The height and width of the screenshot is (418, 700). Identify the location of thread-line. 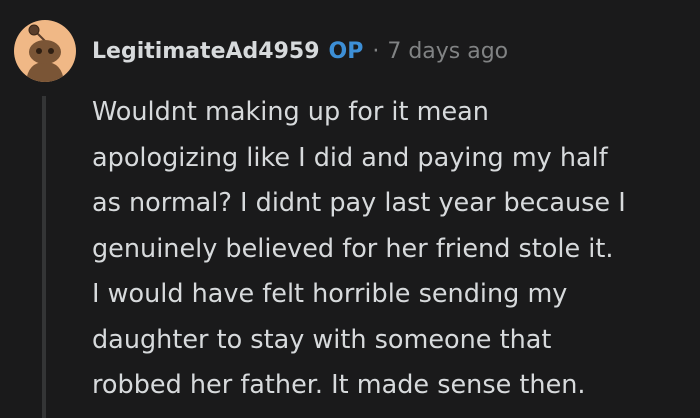
(44, 257).